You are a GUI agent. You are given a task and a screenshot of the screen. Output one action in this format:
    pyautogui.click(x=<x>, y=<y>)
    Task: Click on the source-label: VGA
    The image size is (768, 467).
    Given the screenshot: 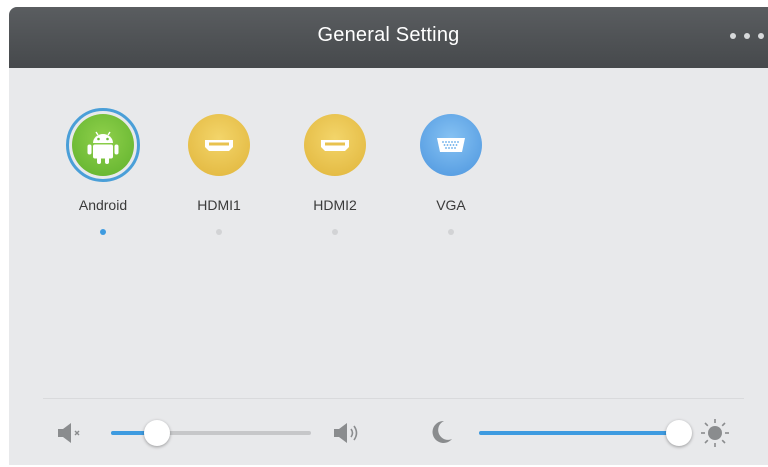 What is the action you would take?
    pyautogui.click(x=451, y=205)
    